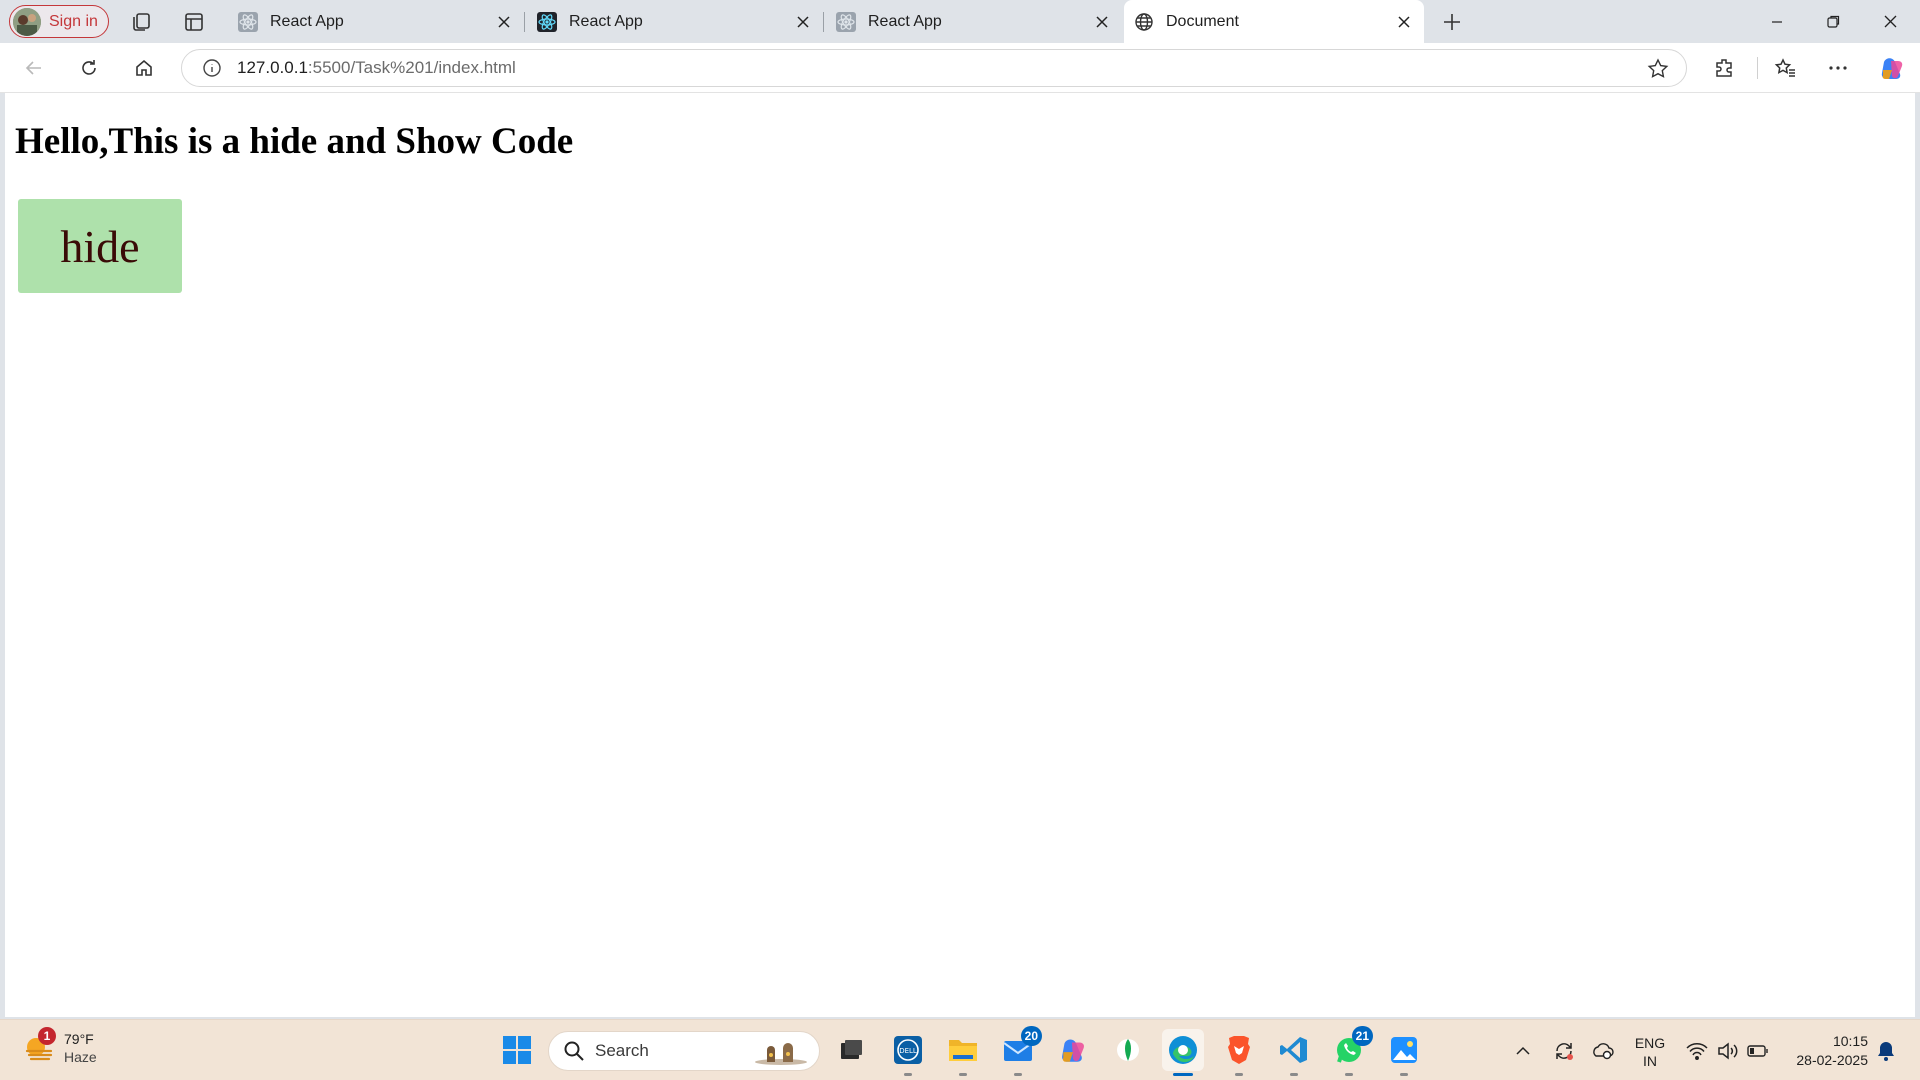  Describe the element at coordinates (1697, 1050) in the screenshot. I see `wifi-icon` at that location.